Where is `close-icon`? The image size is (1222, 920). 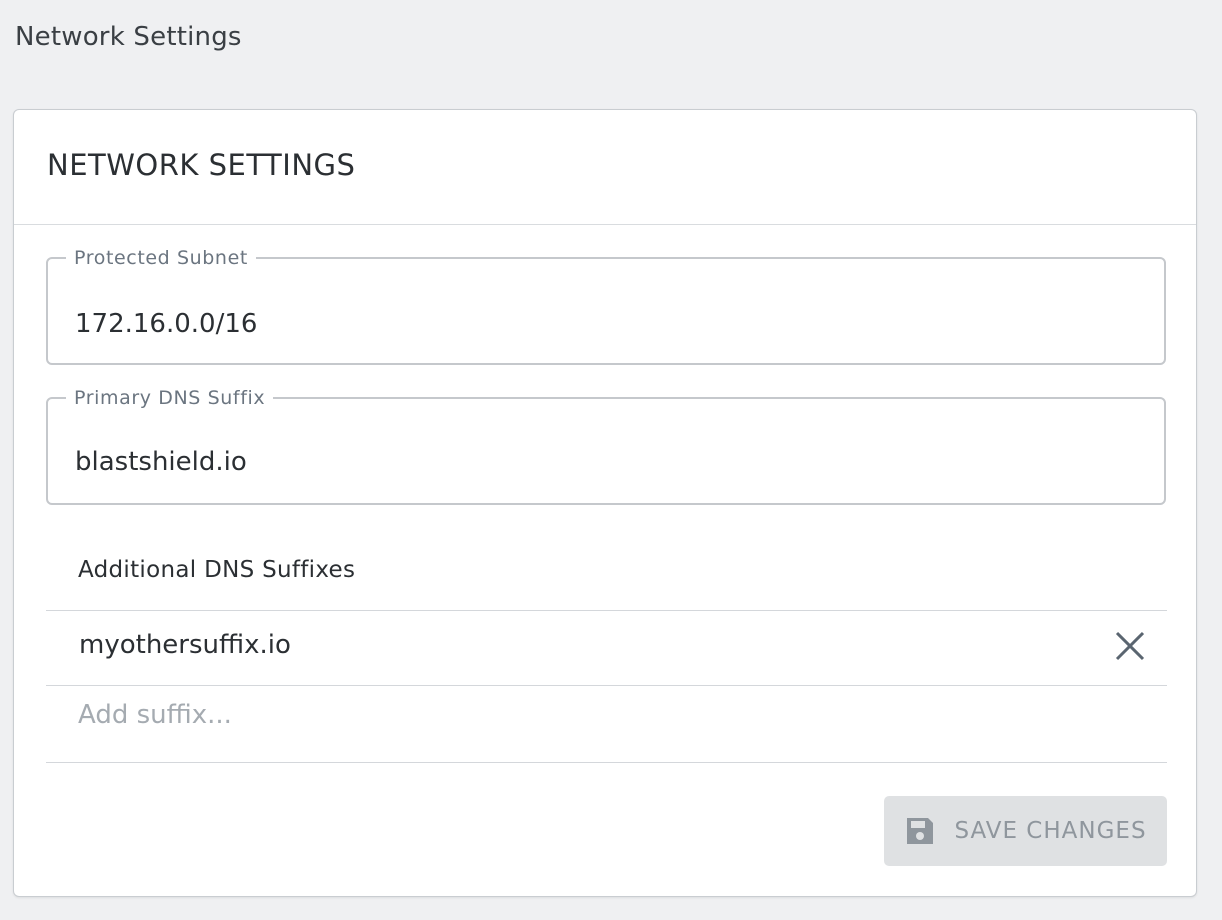
close-icon is located at coordinates (1130, 646).